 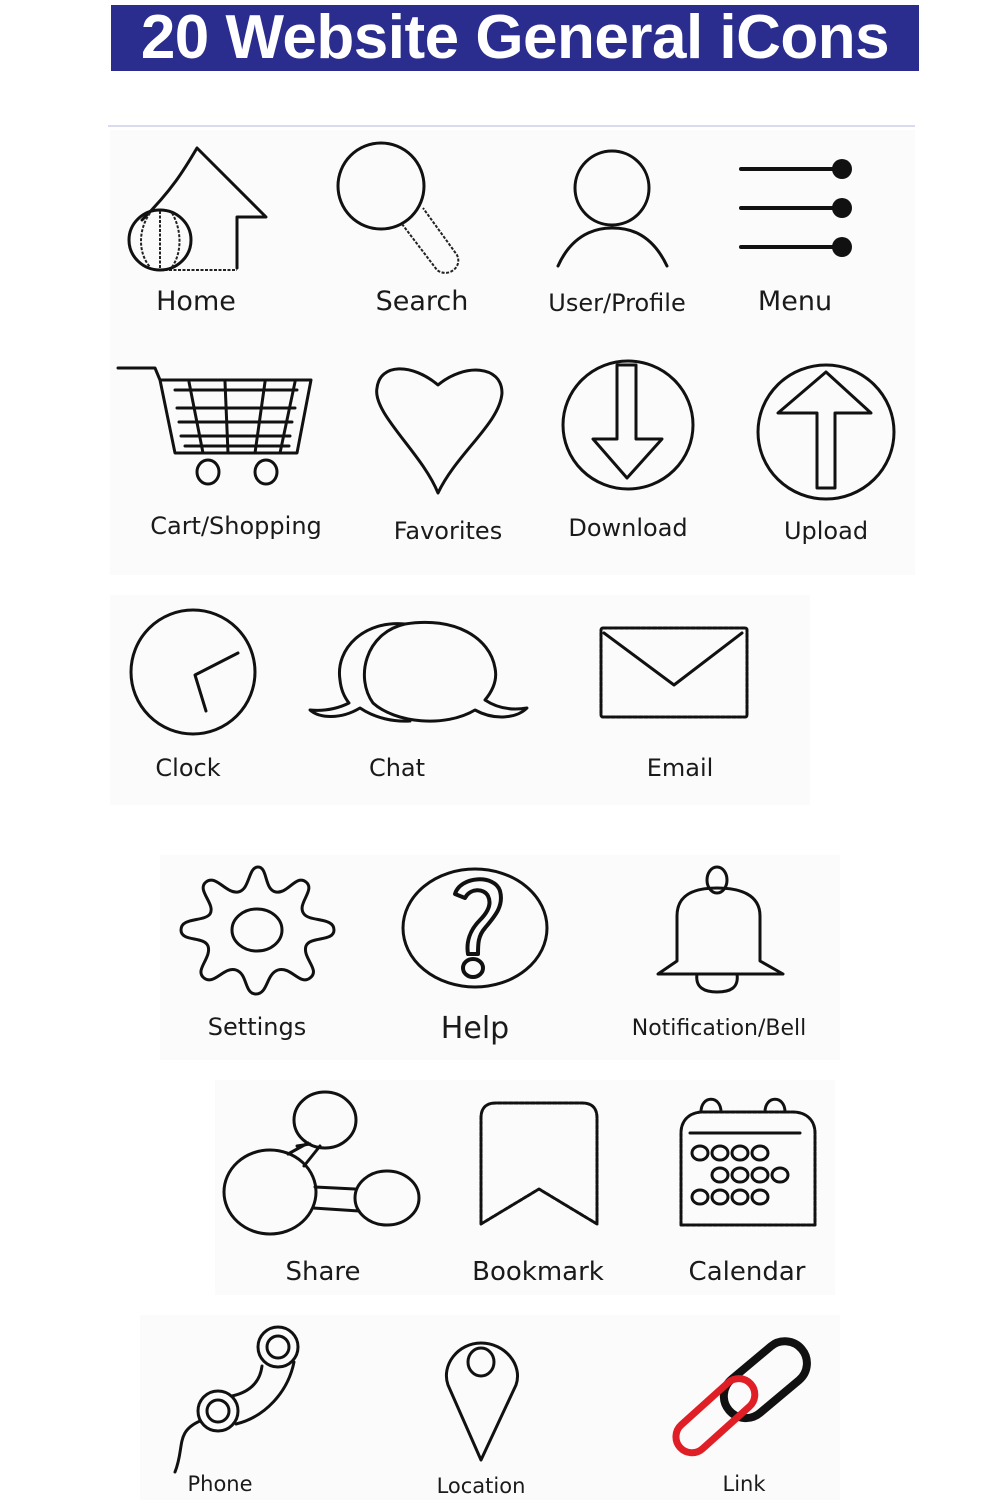 I want to click on bookmark-icon, so click(x=540, y=1164).